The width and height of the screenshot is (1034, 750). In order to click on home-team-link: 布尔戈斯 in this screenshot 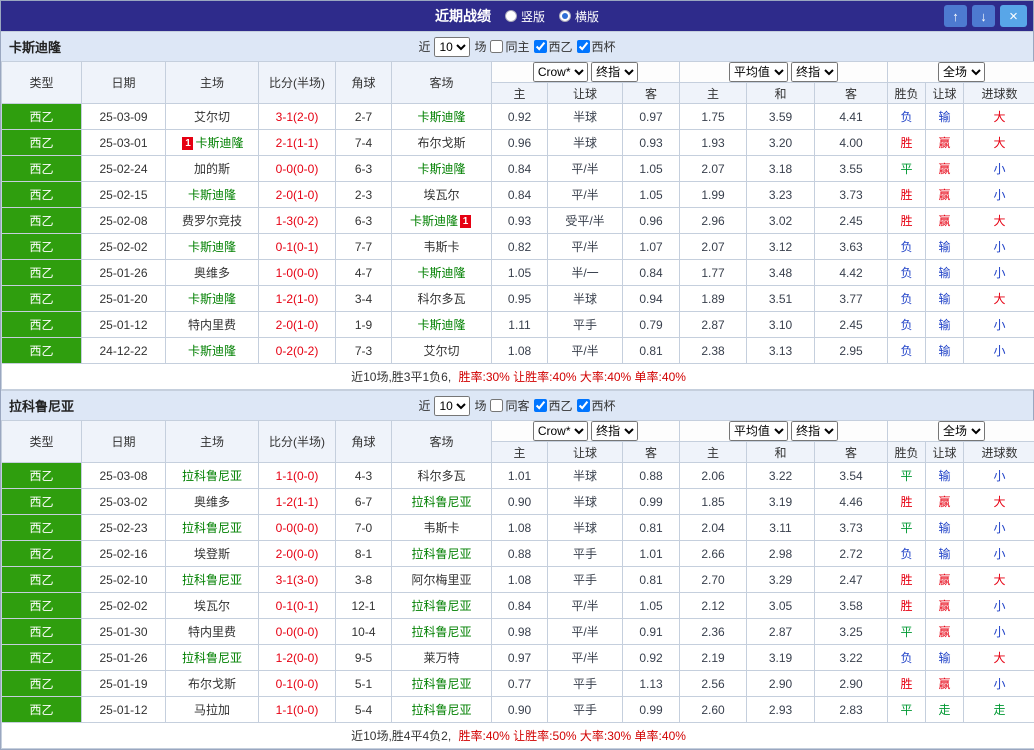, I will do `click(212, 684)`.